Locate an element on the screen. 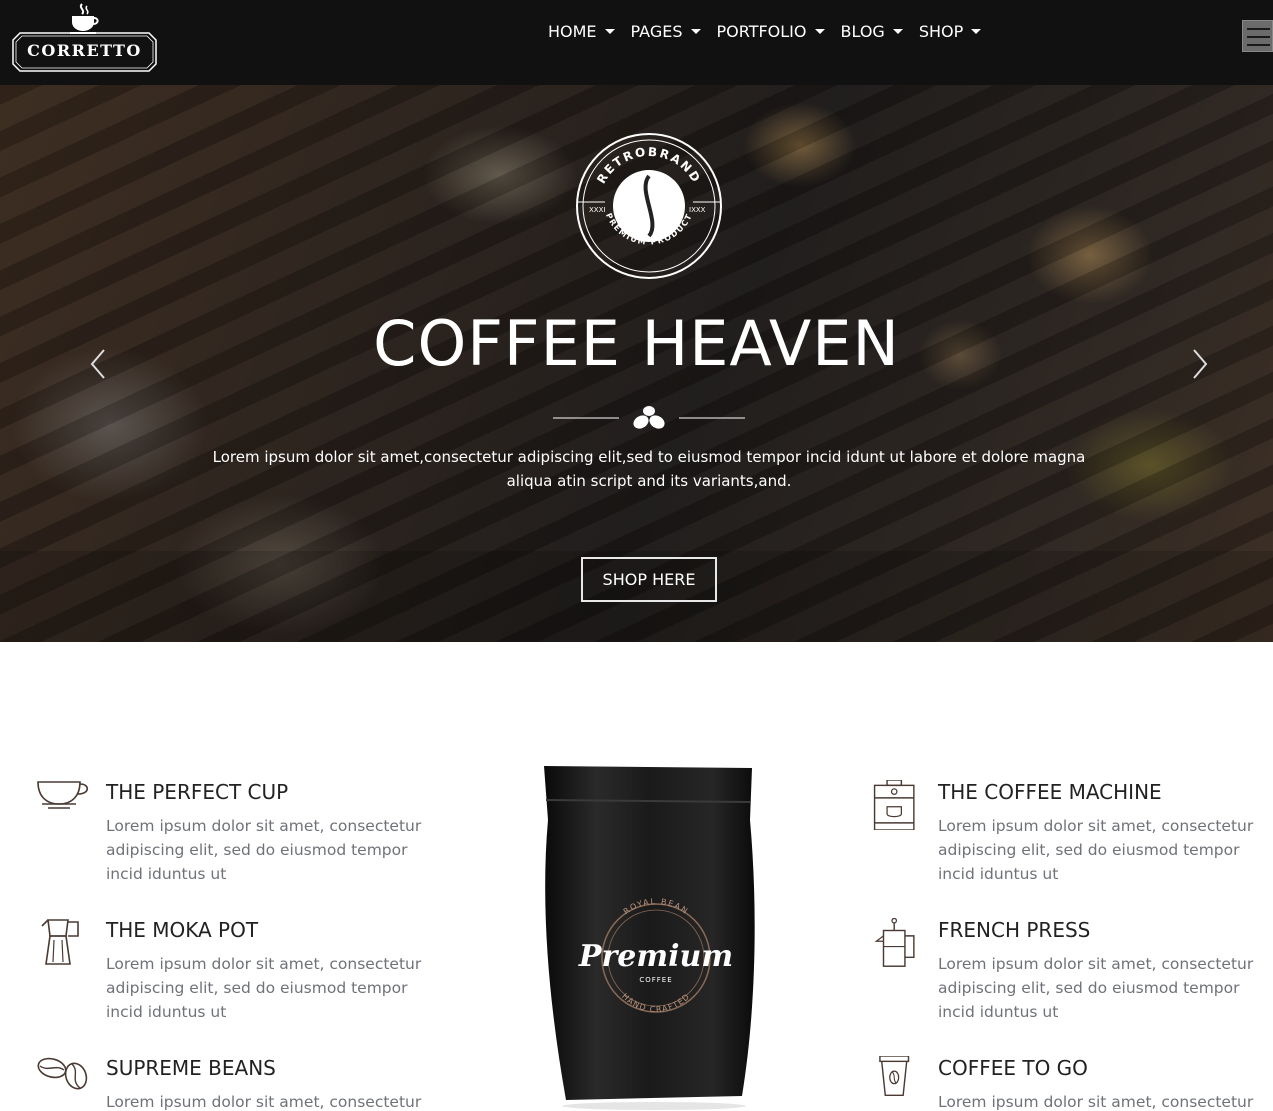  site-header: CORRETTO HOME PAGES PORTFOLIO BLOG SHOP is located at coordinates (636, 42).